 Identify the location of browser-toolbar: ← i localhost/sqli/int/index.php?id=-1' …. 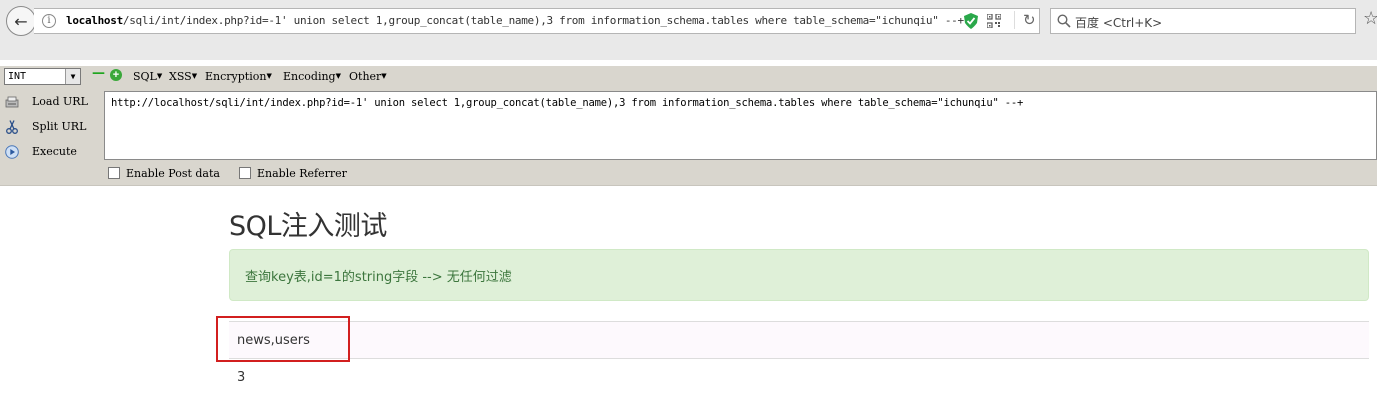
(688, 30).